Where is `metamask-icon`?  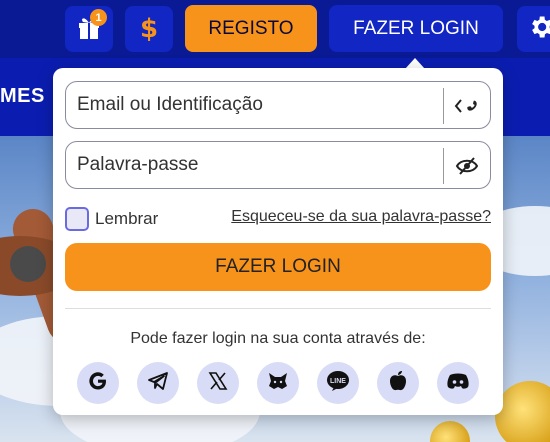
metamask-icon is located at coordinates (278, 383).